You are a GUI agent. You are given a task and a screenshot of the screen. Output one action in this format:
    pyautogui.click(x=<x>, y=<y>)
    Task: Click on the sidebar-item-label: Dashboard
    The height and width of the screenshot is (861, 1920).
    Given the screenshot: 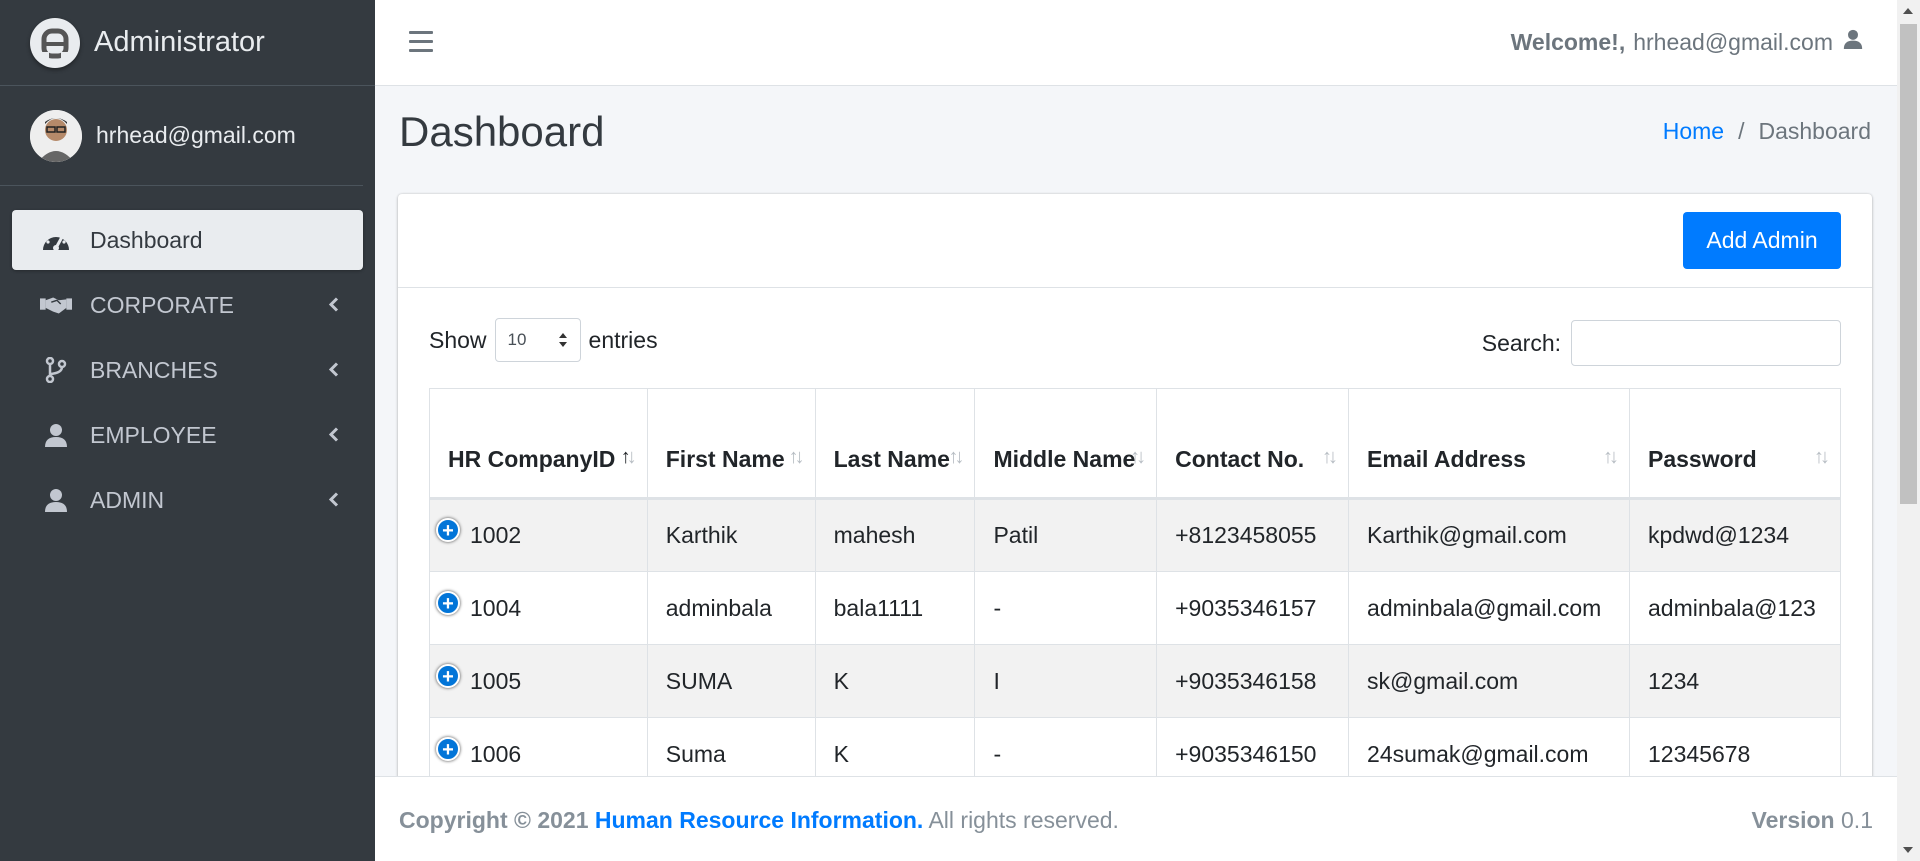 What is the action you would take?
    pyautogui.click(x=146, y=239)
    